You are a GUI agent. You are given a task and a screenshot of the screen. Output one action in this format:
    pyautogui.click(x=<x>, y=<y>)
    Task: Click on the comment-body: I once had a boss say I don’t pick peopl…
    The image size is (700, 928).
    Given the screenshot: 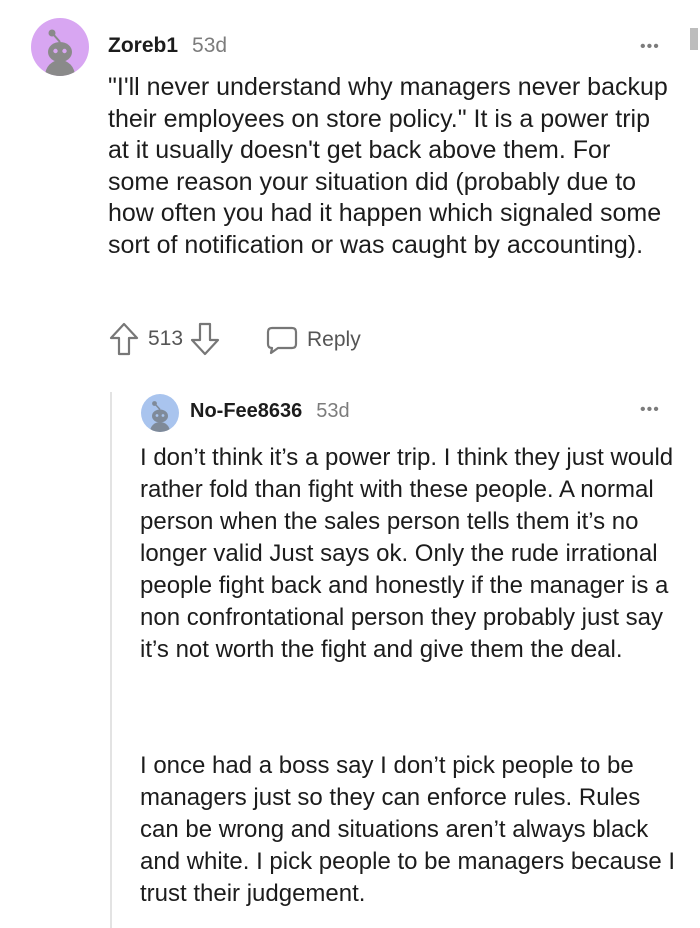 What is the action you would take?
    pyautogui.click(x=408, y=829)
    